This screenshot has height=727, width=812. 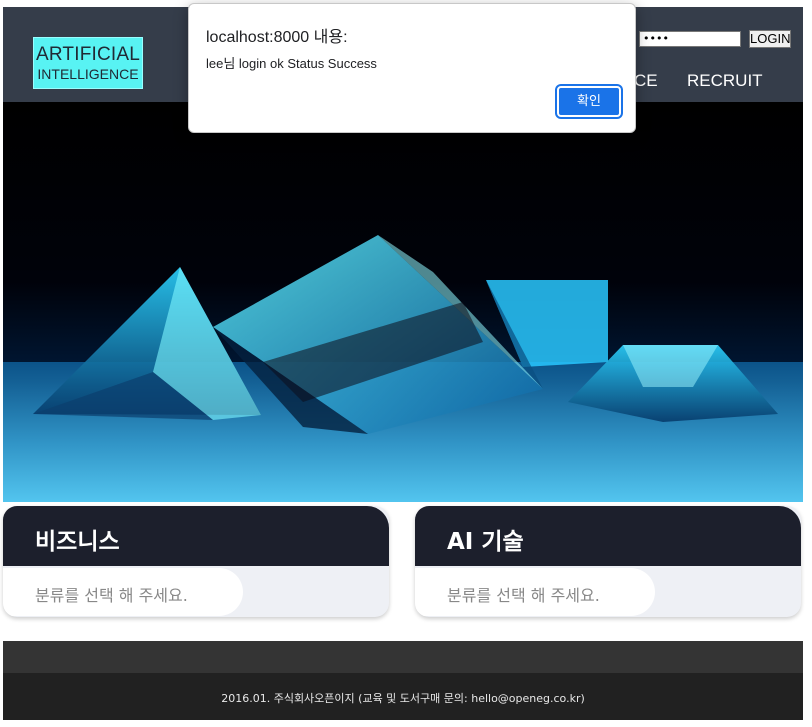 What do you see at coordinates (277, 37) in the screenshot?
I see `dialog-title: localhost:8000 내용:` at bounding box center [277, 37].